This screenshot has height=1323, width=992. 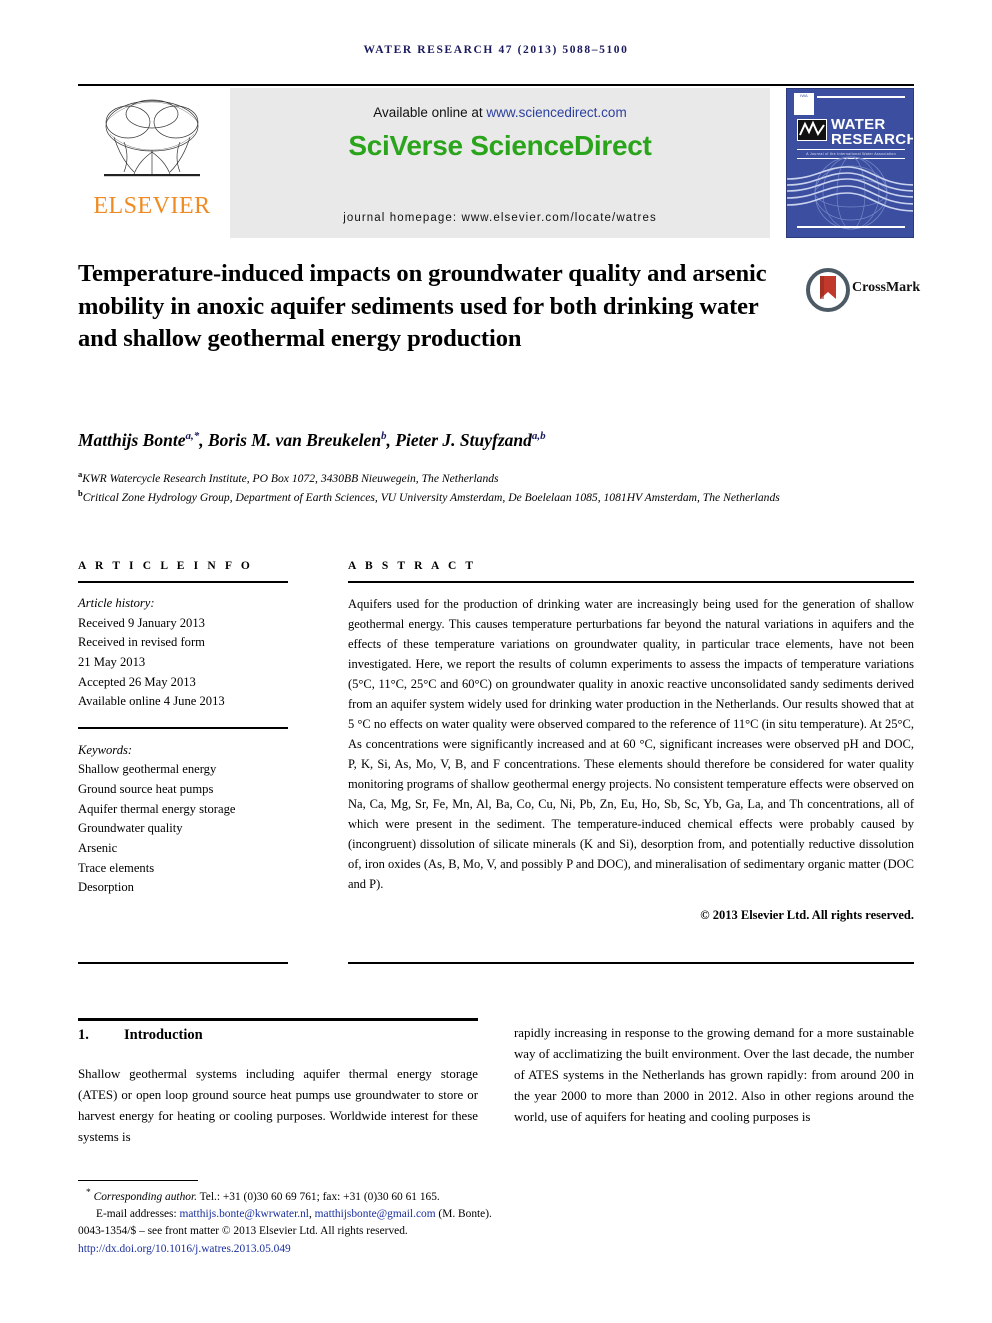 I want to click on history-item: Received in revised form, so click(x=141, y=642).